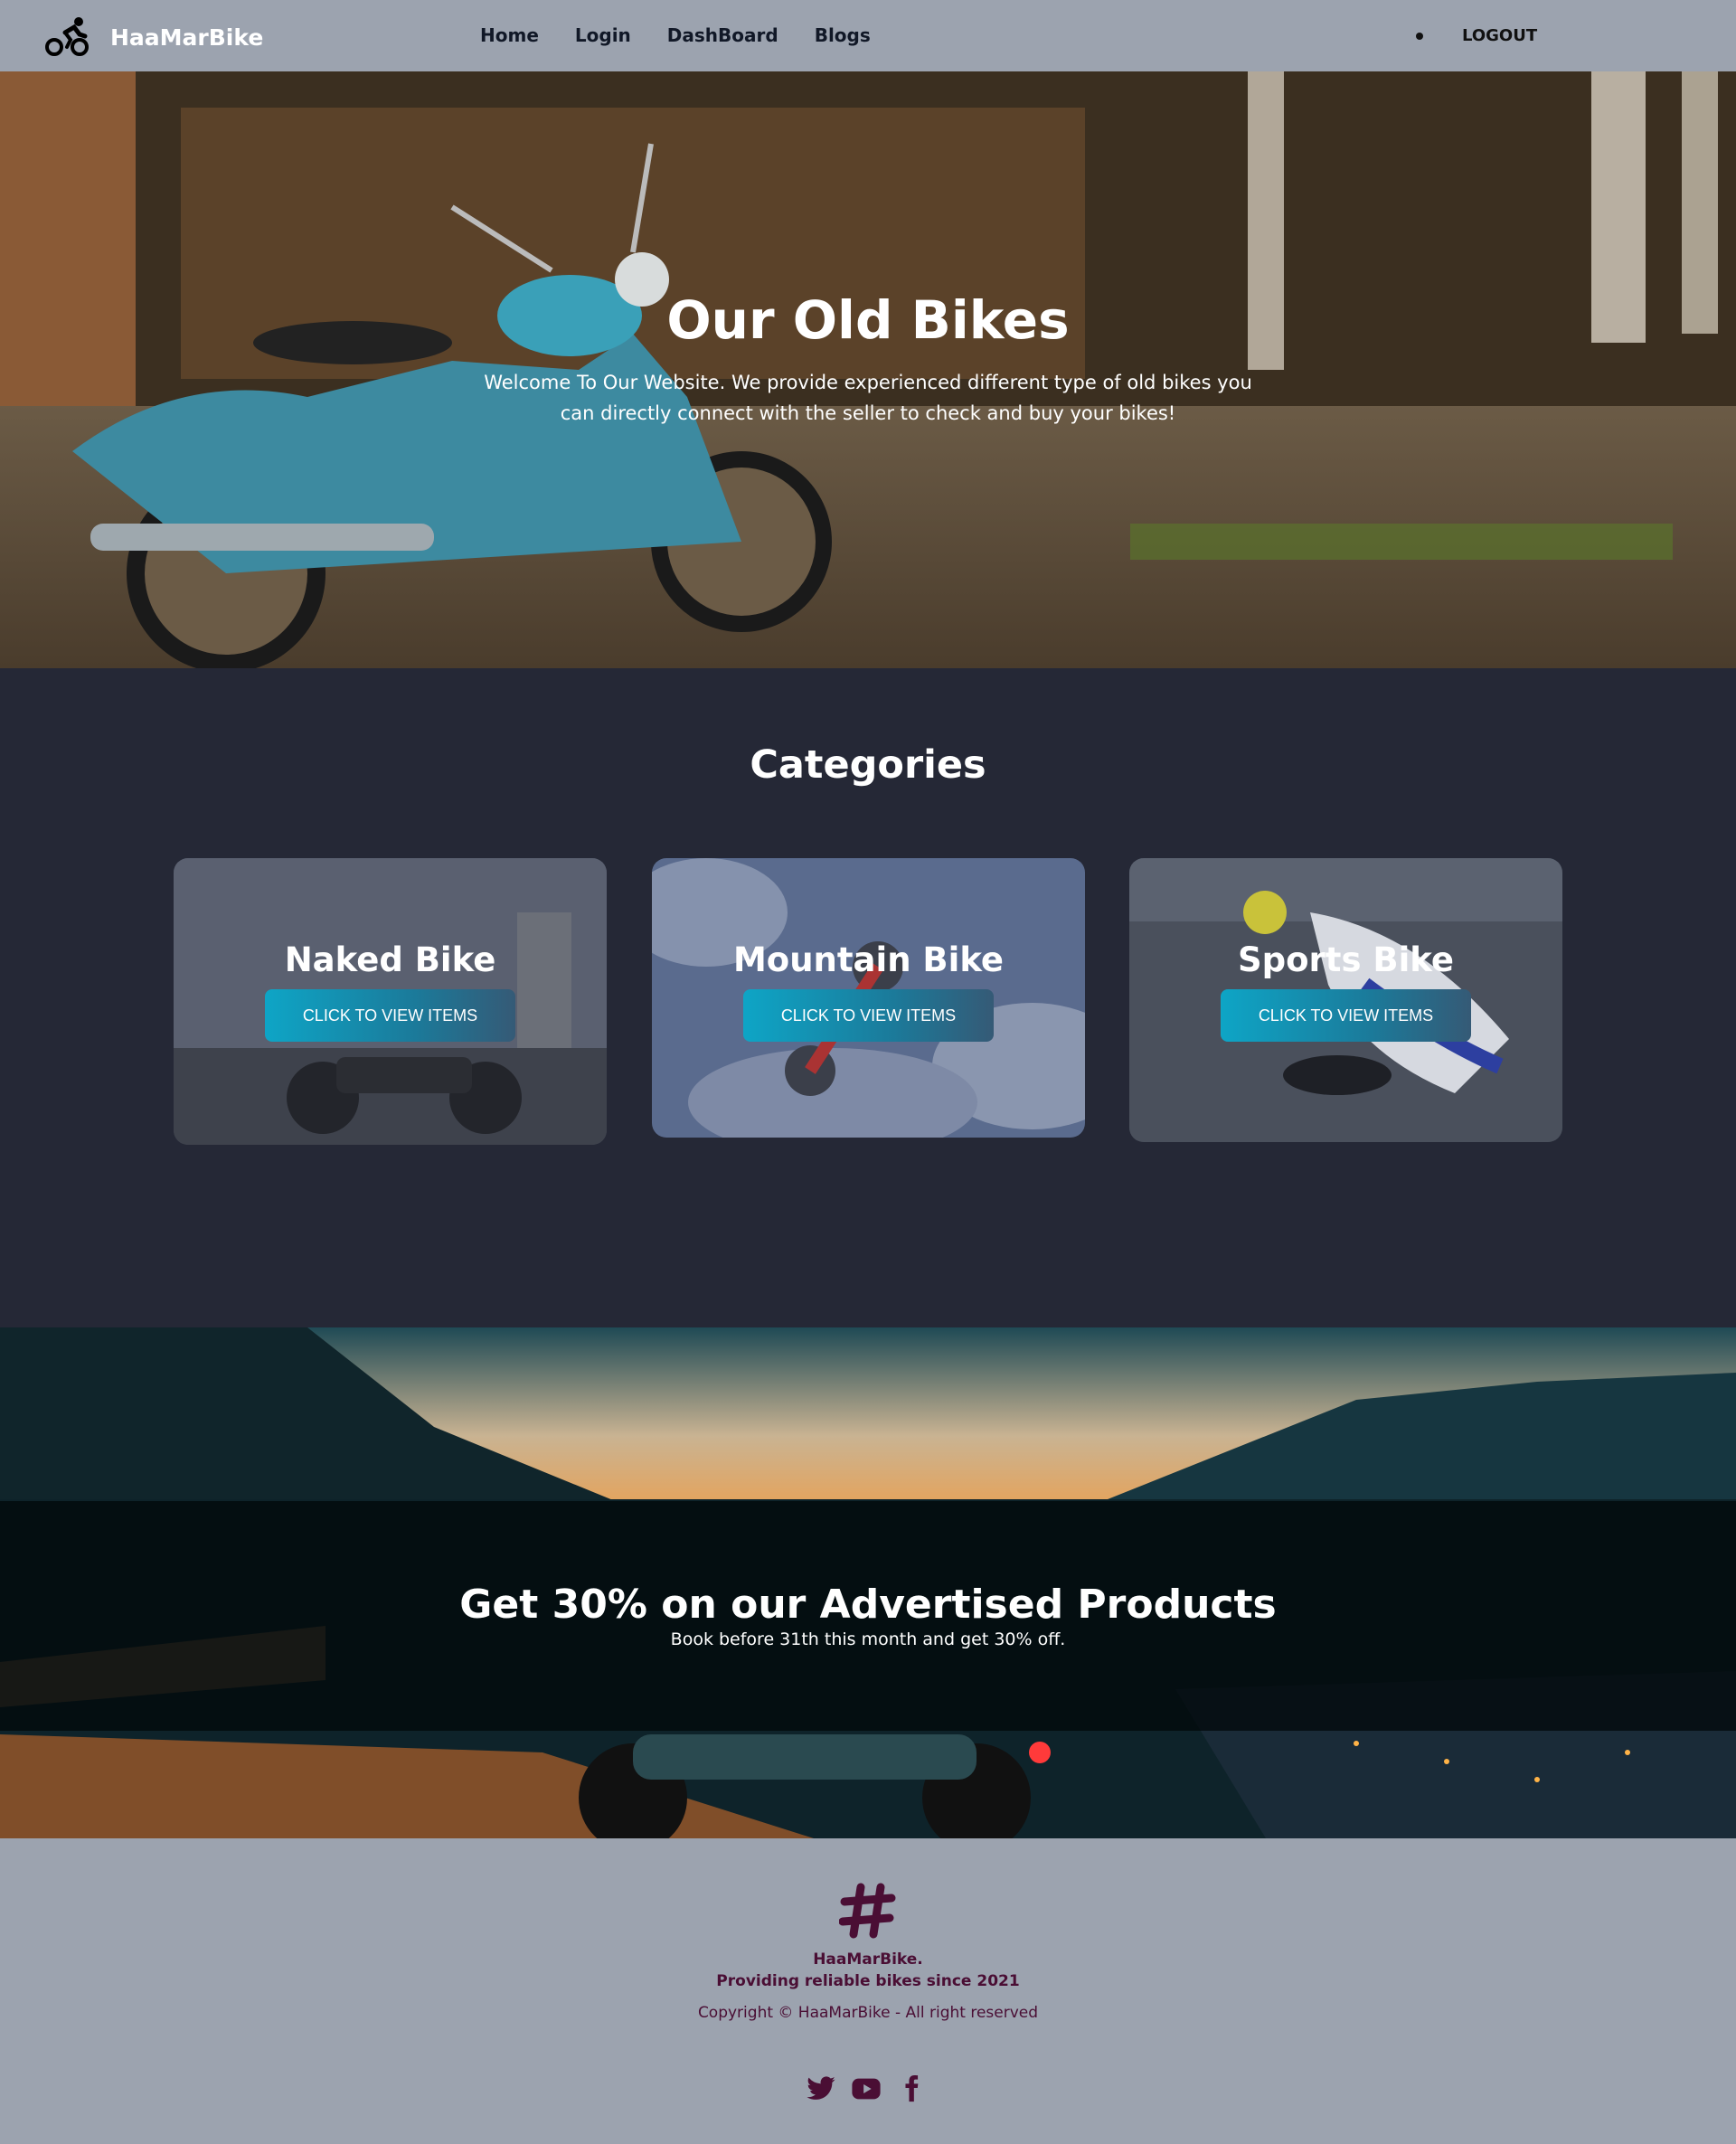 The height and width of the screenshot is (2144, 1736). What do you see at coordinates (868, 1605) in the screenshot?
I see `promo-title: Get 30% on our Advertised Products` at bounding box center [868, 1605].